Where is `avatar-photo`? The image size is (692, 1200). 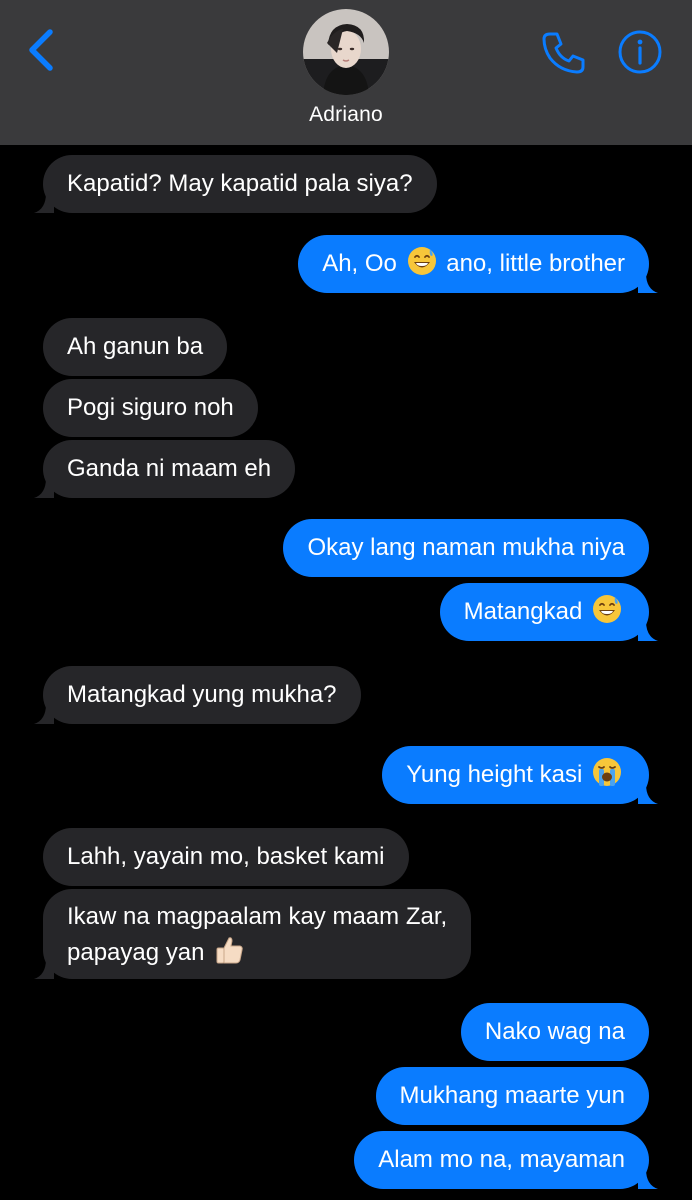
avatar-photo is located at coordinates (346, 52).